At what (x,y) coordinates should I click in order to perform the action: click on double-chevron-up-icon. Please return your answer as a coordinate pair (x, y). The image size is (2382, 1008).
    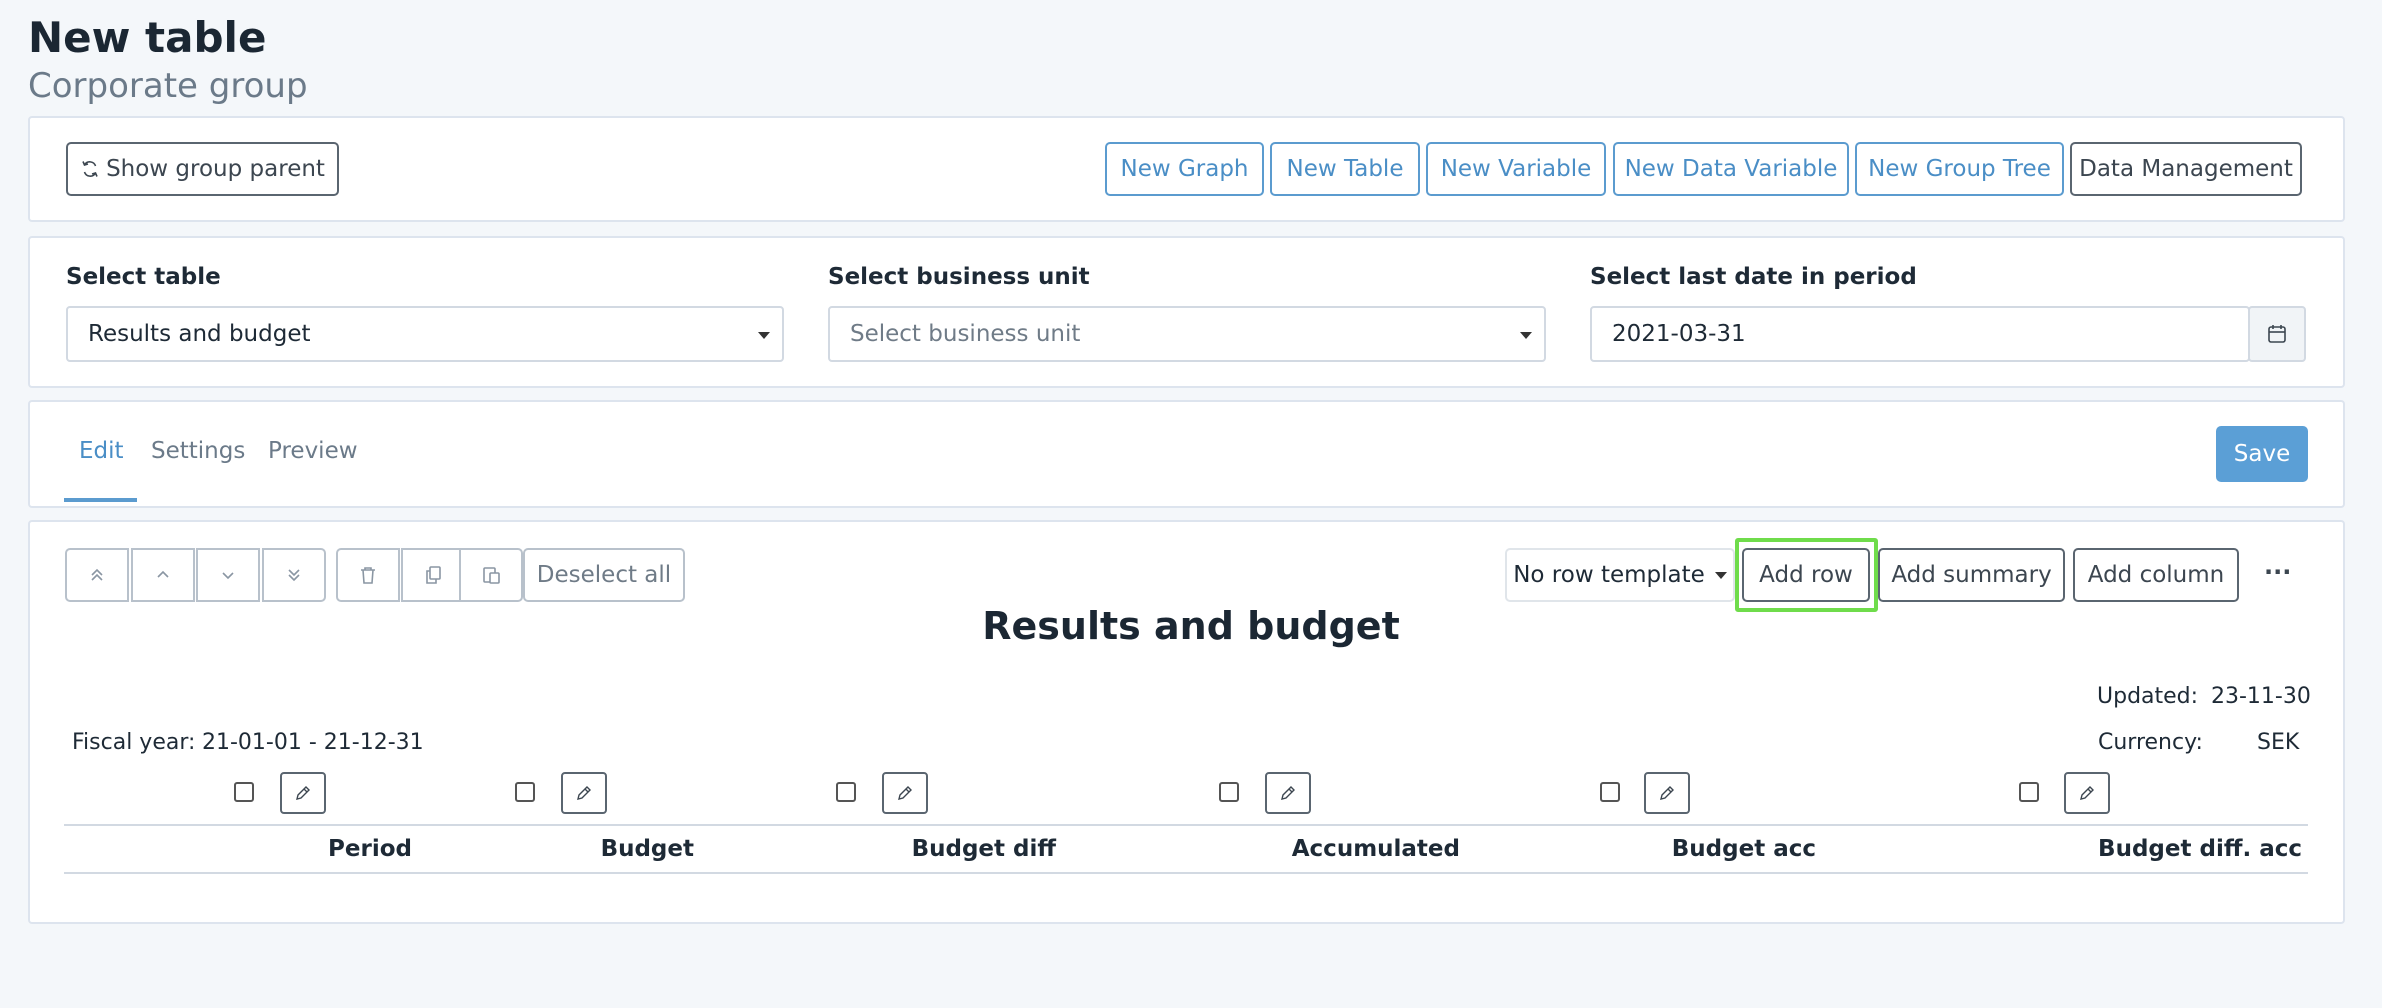
    Looking at the image, I should click on (97, 574).